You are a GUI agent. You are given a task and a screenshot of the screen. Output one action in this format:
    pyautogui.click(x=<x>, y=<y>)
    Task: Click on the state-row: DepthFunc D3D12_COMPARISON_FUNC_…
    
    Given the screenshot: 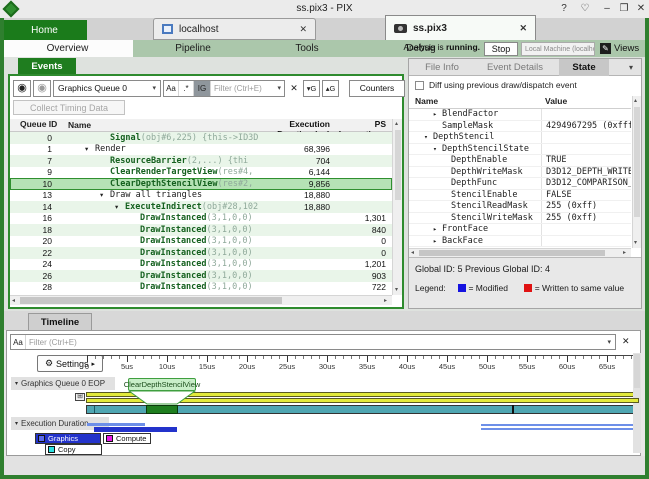 What is the action you would take?
    pyautogui.click(x=520, y=184)
    